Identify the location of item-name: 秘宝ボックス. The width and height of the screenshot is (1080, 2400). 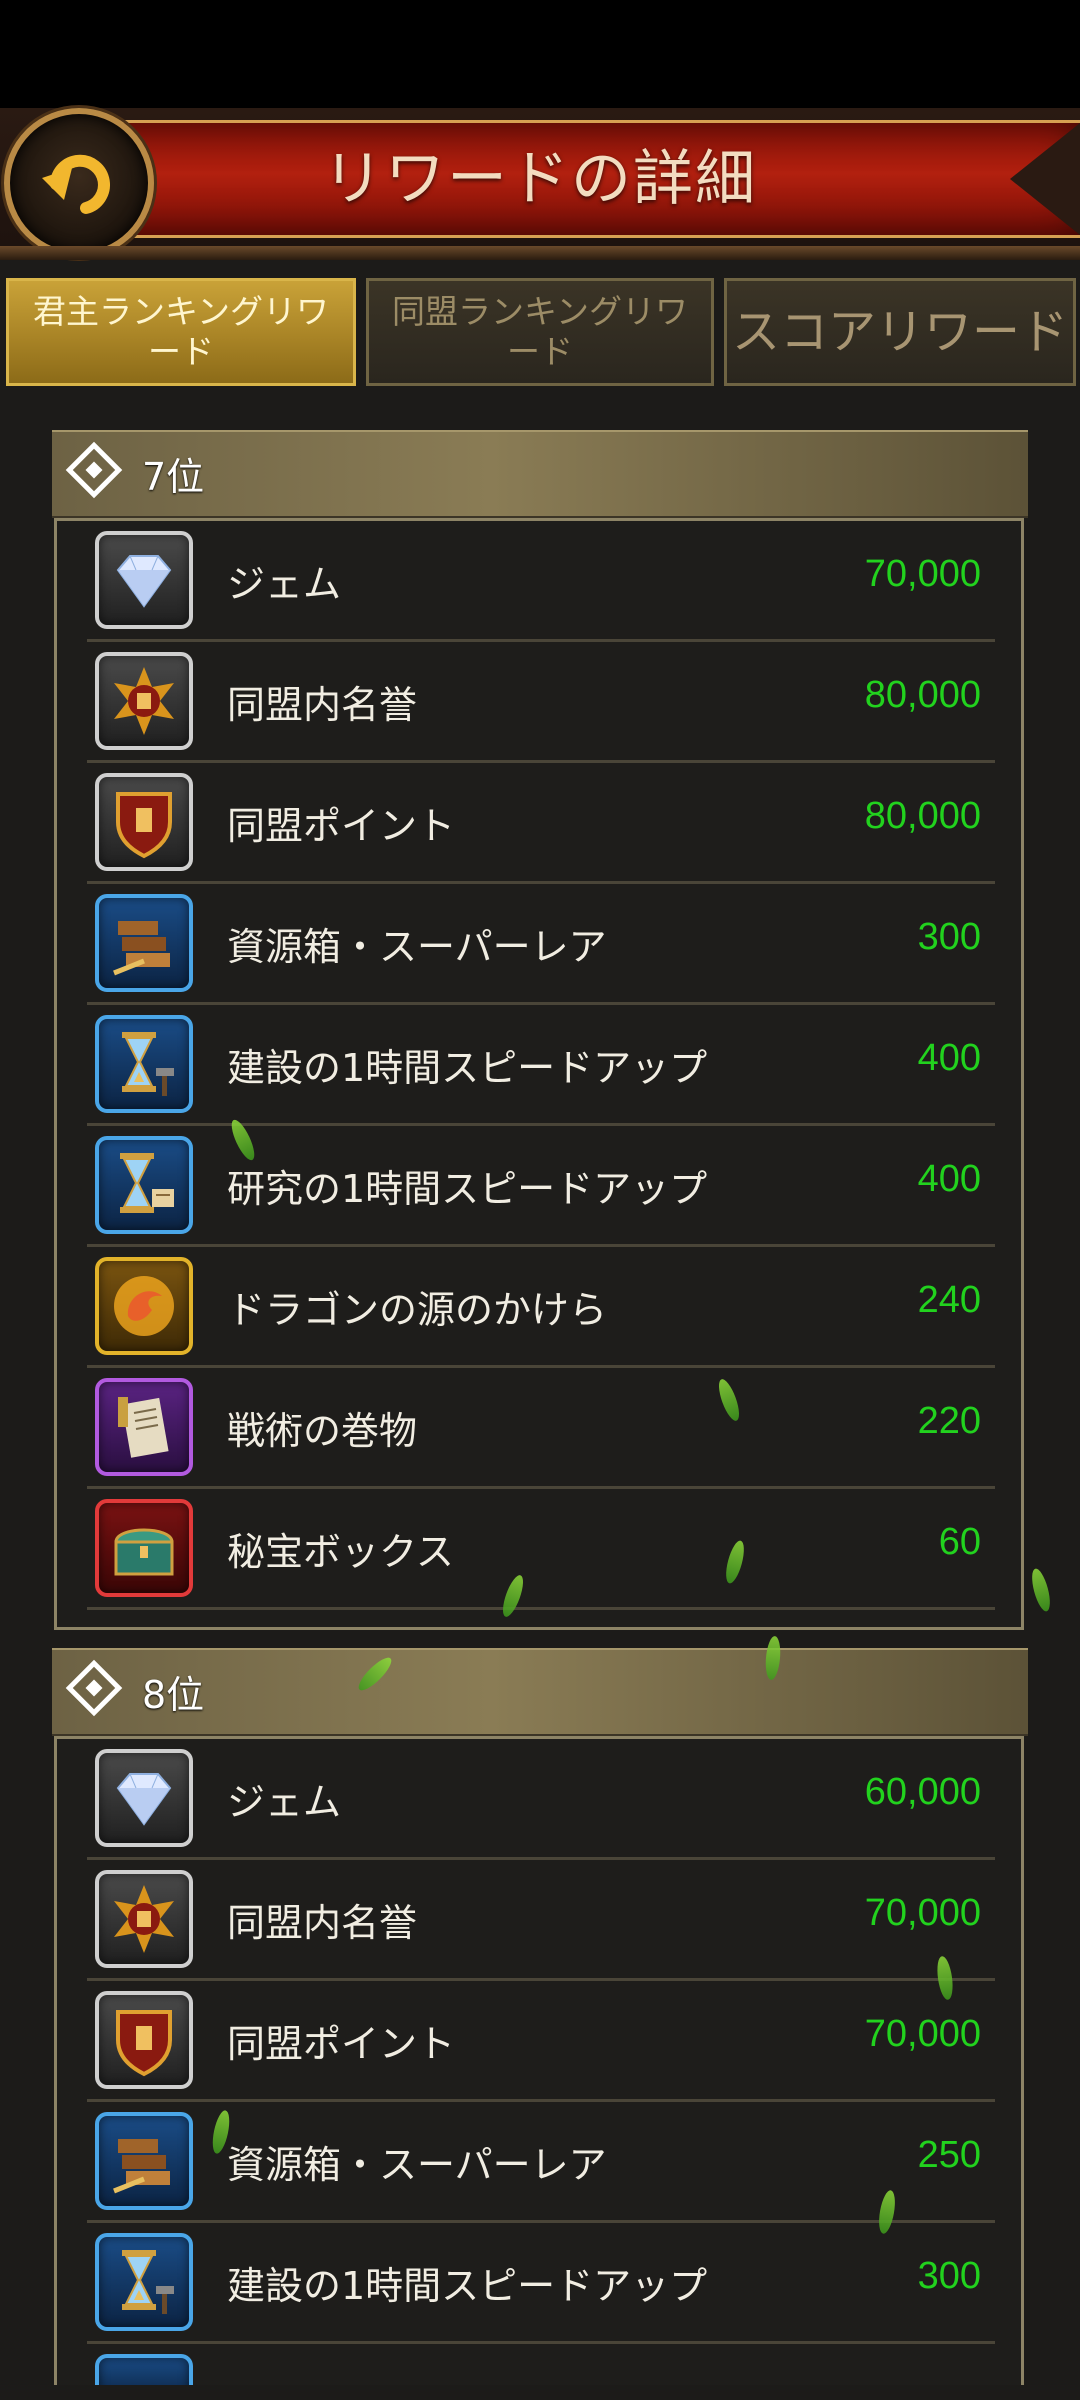
(340, 1552).